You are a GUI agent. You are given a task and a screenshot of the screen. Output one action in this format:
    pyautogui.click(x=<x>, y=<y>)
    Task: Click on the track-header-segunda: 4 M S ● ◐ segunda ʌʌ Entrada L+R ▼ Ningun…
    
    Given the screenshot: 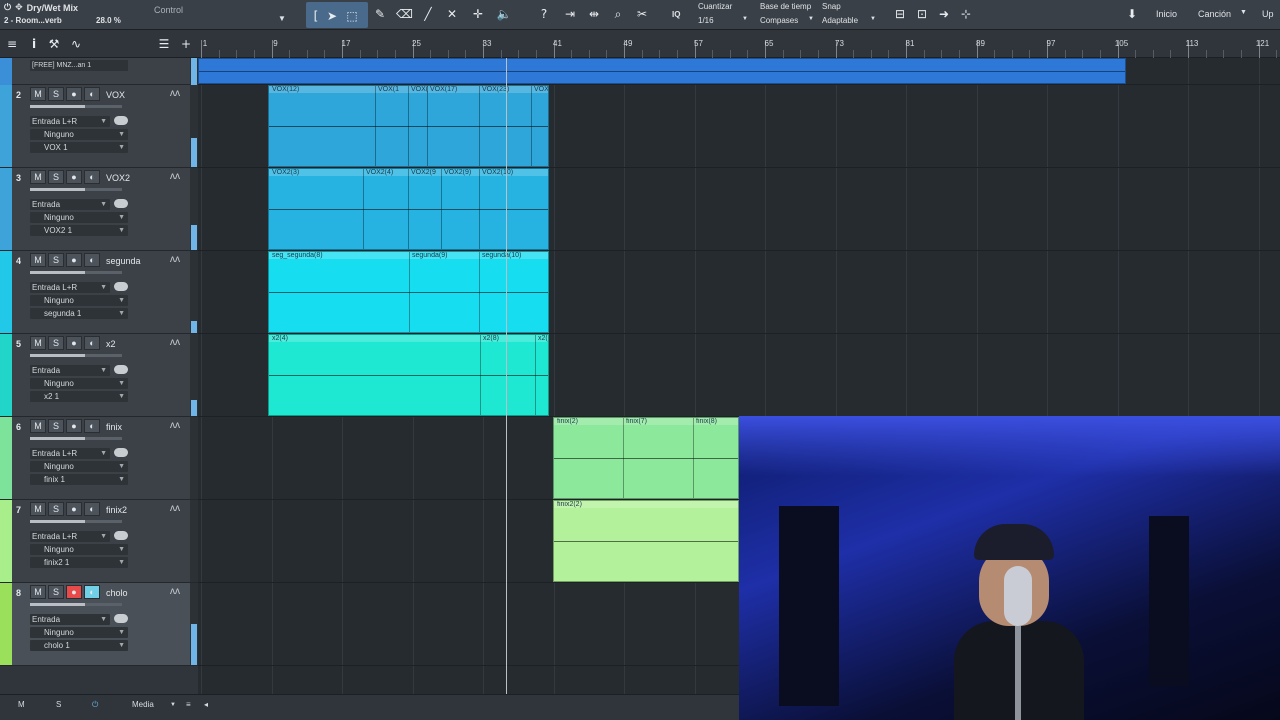 What is the action you would take?
    pyautogui.click(x=99, y=292)
    